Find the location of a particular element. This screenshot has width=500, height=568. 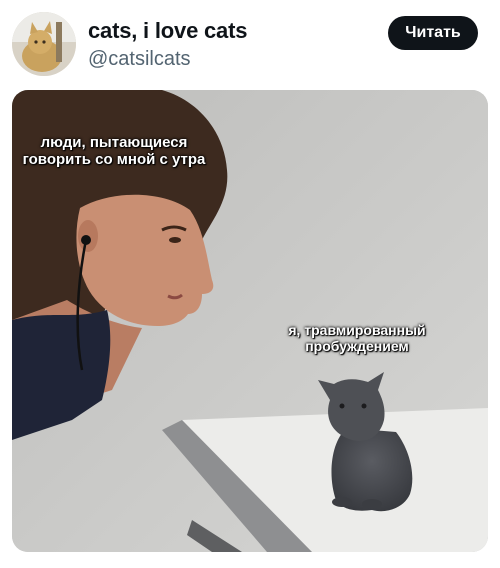

avatar-cat-image is located at coordinates (44, 44).